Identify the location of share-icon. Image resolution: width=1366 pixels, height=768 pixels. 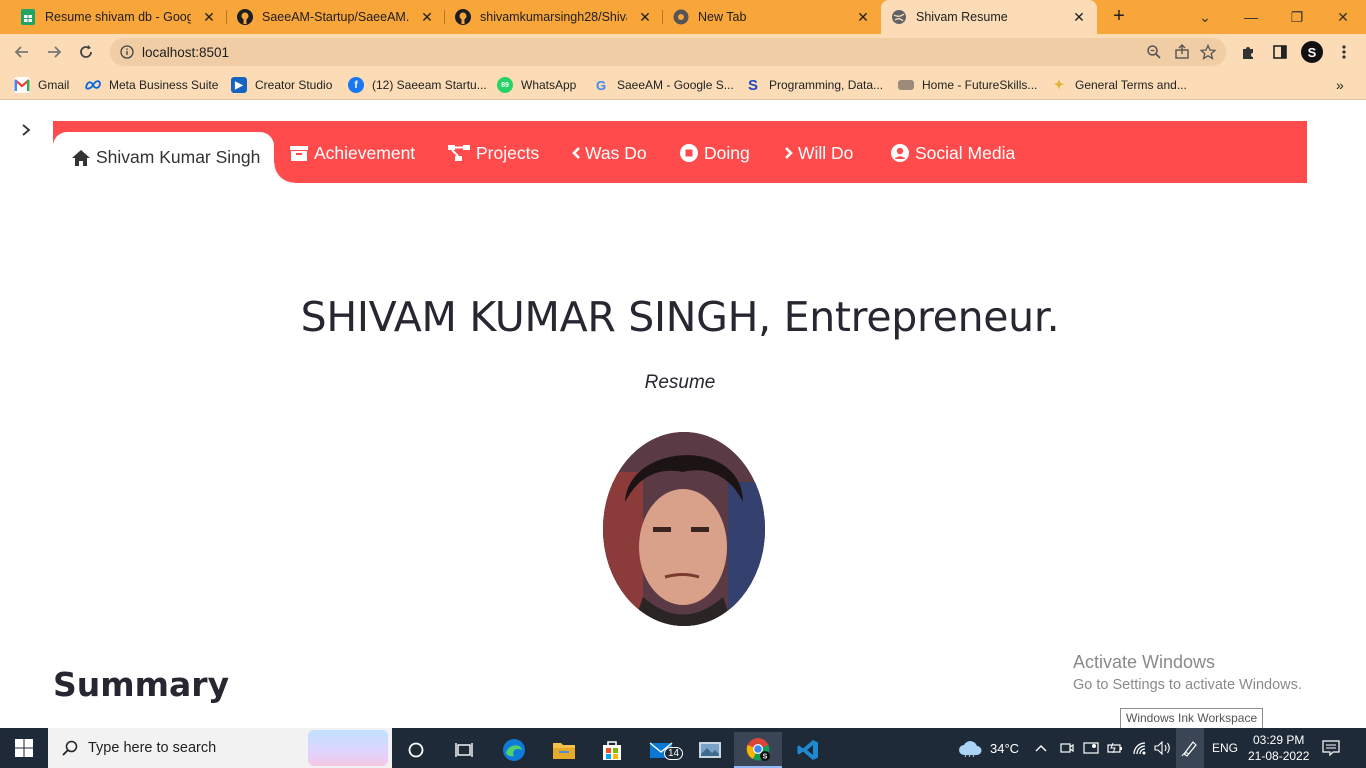
(1182, 52).